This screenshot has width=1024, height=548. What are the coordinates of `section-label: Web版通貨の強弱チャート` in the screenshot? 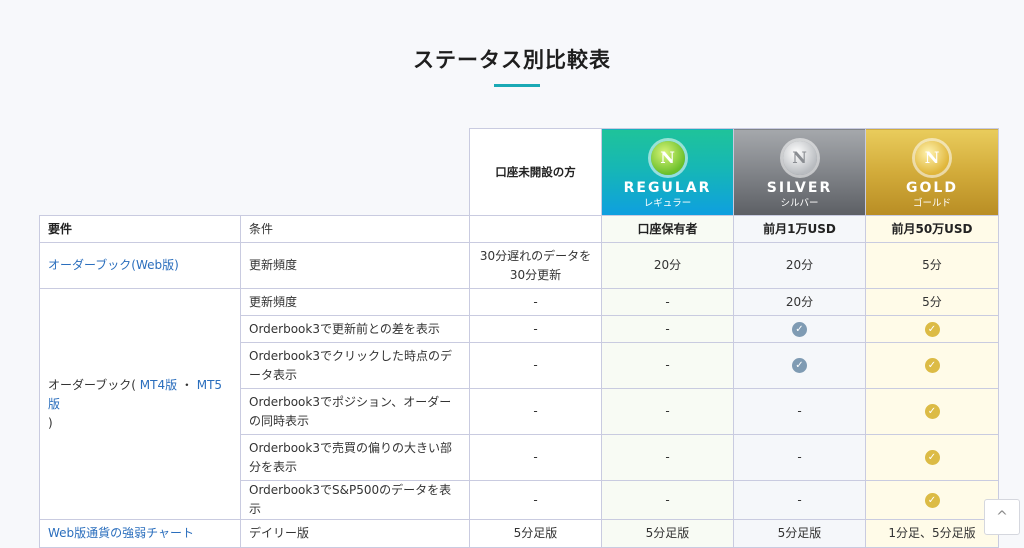 It's located at (140, 533).